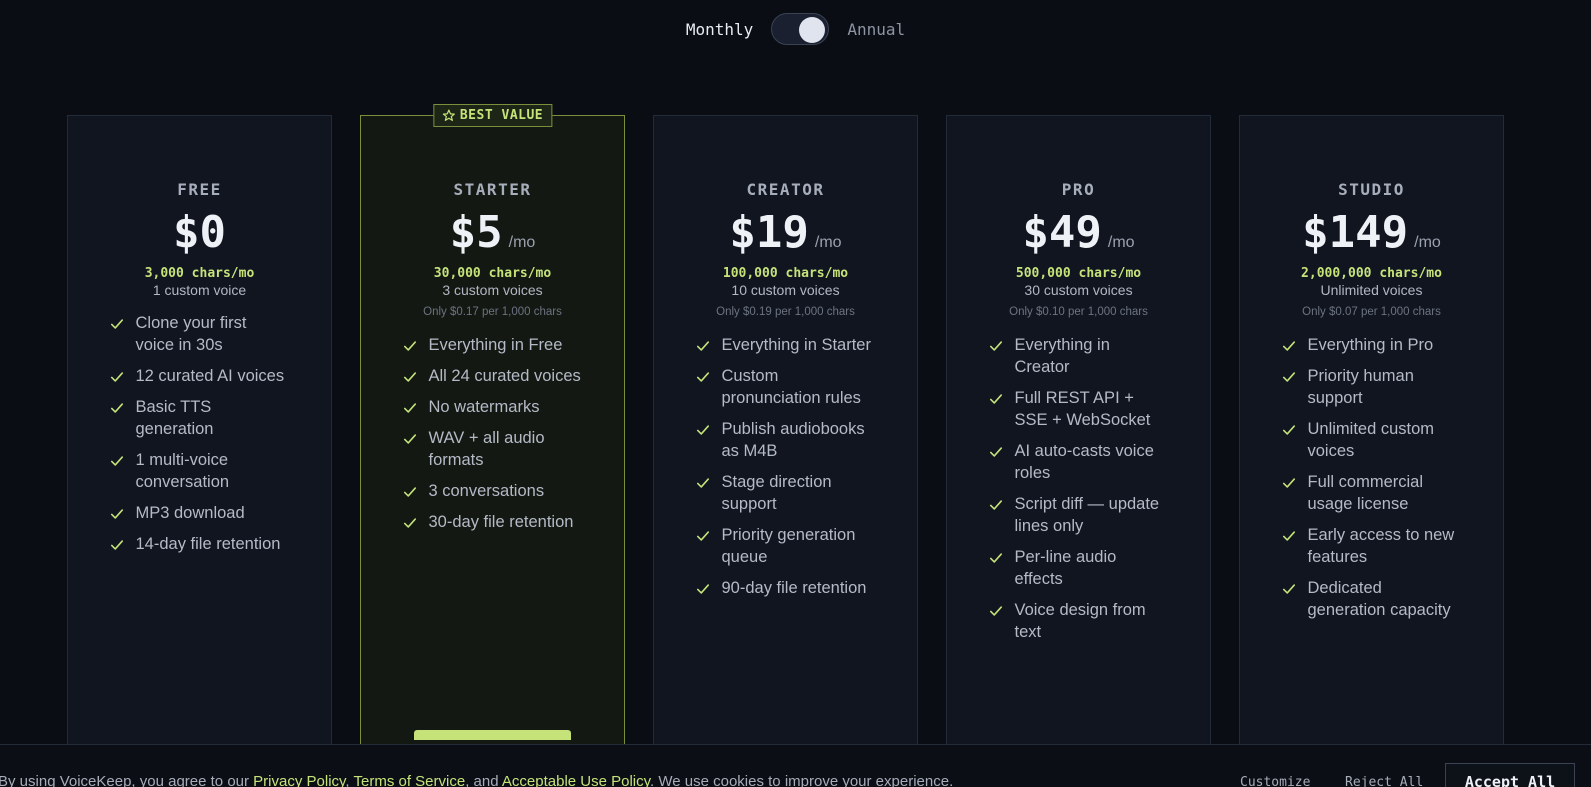  What do you see at coordinates (448, 115) in the screenshot?
I see `star-icon` at bounding box center [448, 115].